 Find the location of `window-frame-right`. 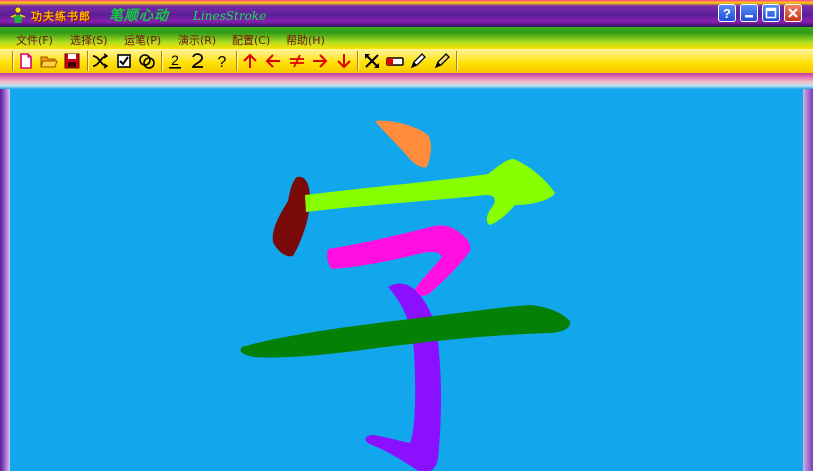

window-frame-right is located at coordinates (808, 280).